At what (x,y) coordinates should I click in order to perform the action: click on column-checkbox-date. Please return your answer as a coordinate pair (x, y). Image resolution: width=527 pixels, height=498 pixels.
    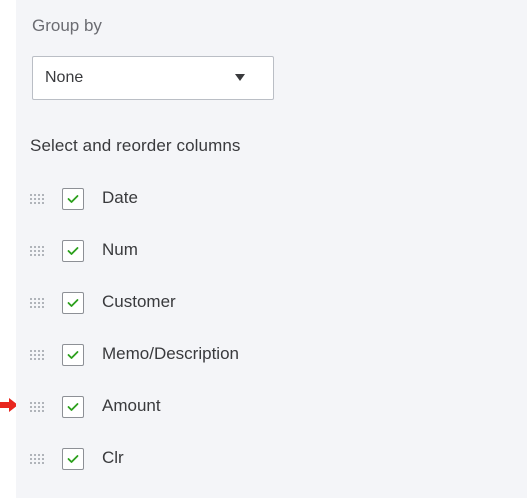
    Looking at the image, I should click on (73, 199).